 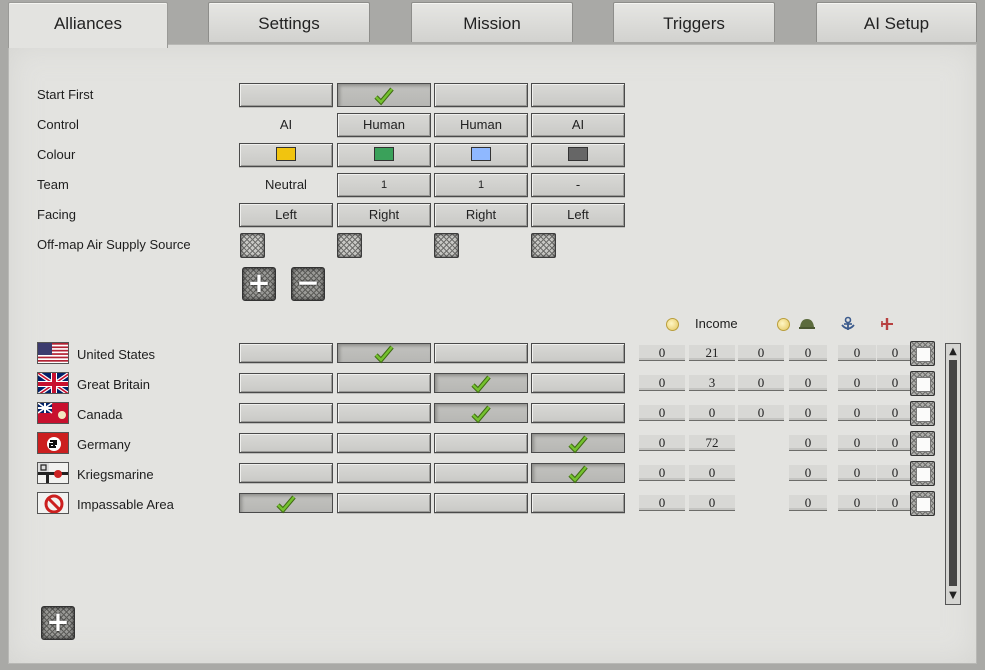 What do you see at coordinates (662, 353) in the screenshot?
I see `value-united-states-0: 0` at bounding box center [662, 353].